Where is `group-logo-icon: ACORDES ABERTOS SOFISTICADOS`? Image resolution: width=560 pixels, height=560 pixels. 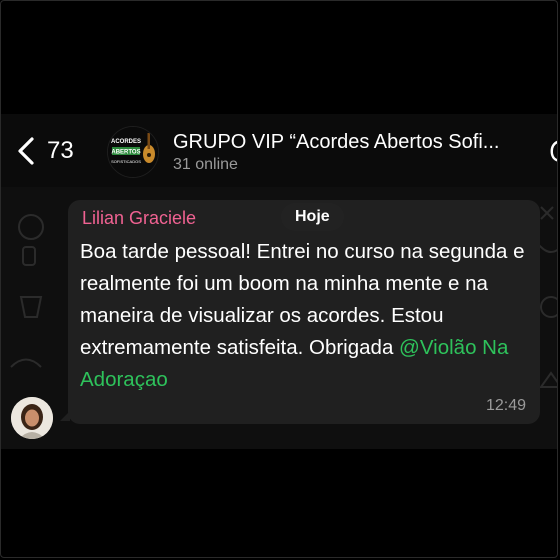 group-logo-icon: ACORDES ABERTOS SOFISTICADOS is located at coordinates (133, 152).